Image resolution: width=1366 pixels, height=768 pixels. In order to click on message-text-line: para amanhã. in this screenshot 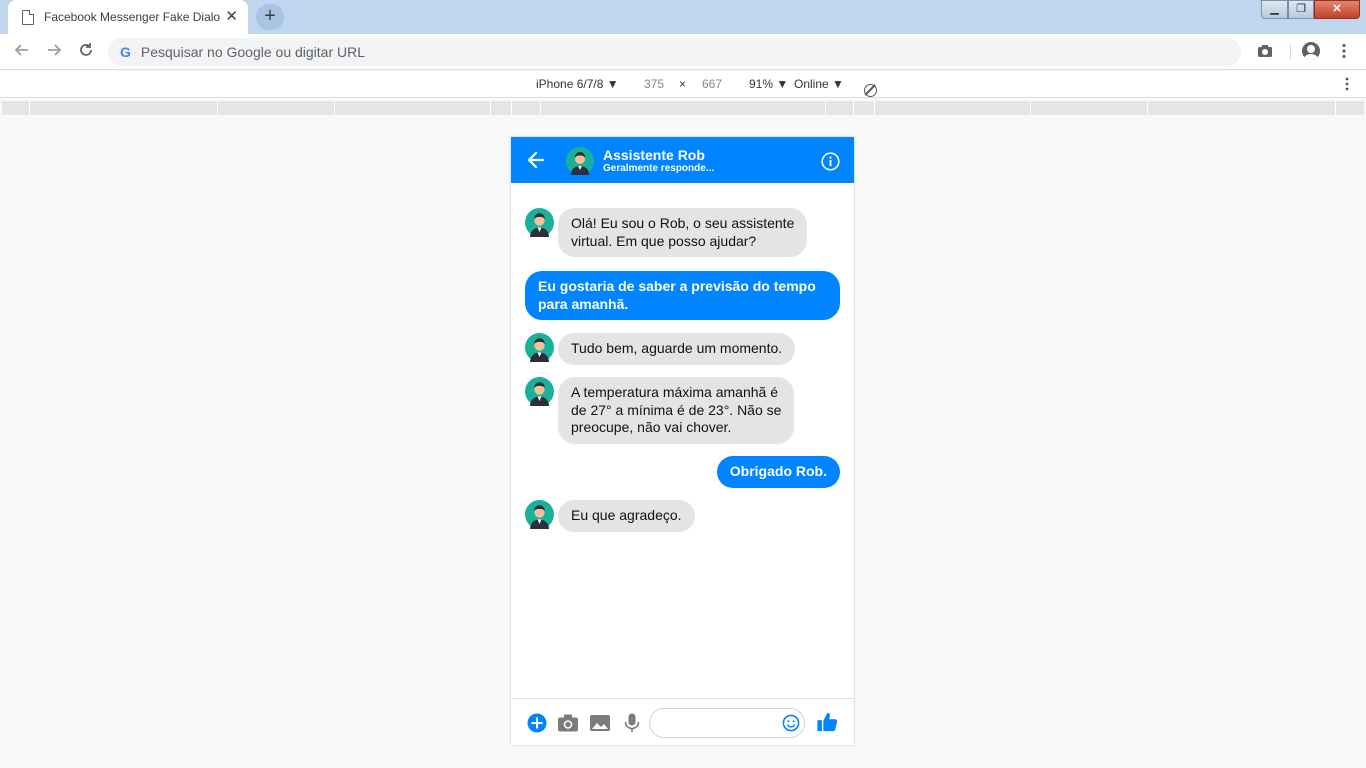, I will do `click(583, 303)`.